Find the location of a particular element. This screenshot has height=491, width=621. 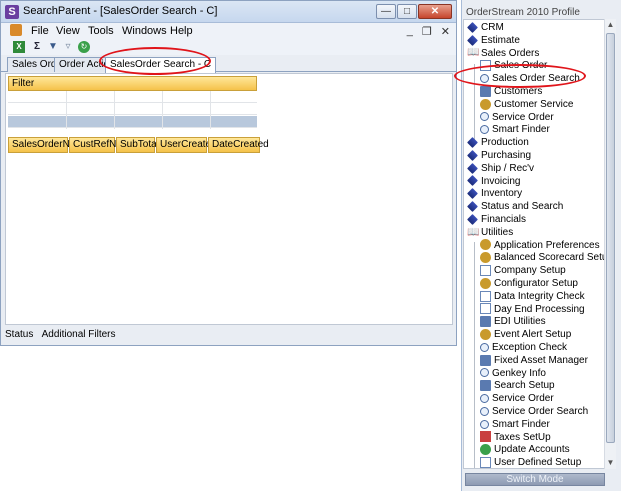

filter-grid is located at coordinates (132, 110).